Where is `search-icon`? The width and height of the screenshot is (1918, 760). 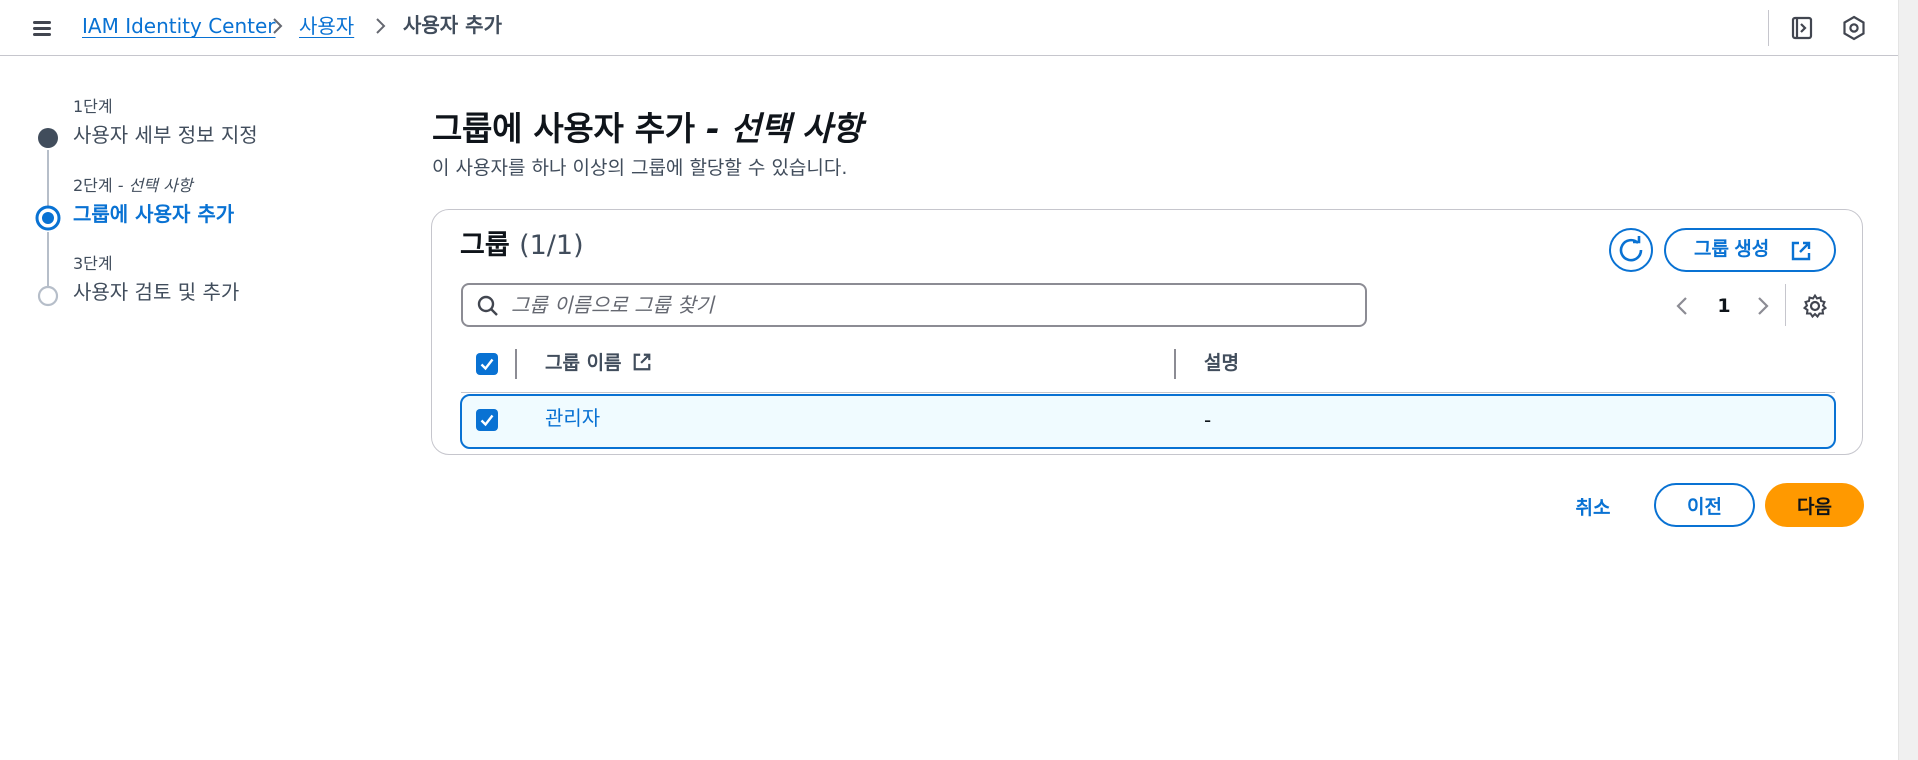
search-icon is located at coordinates (487, 305).